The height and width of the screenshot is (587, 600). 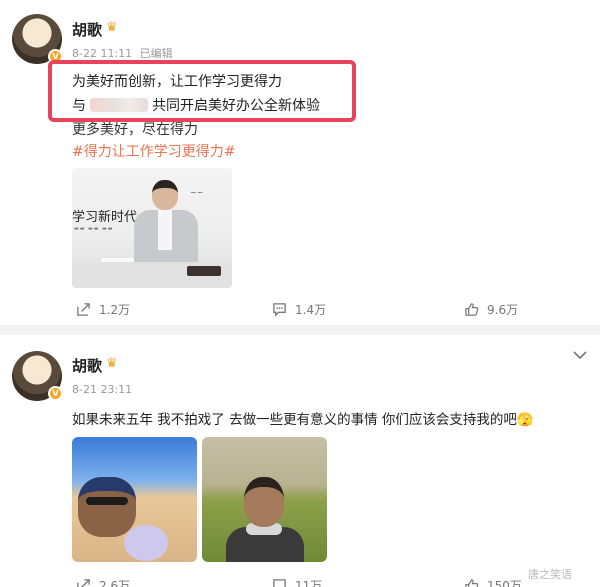 I want to click on like-button: 150万, so click(x=493, y=580).